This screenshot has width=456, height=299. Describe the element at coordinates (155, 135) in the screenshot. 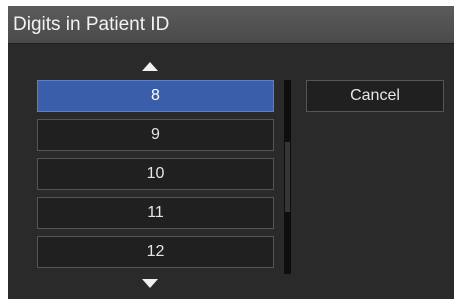

I see `list-item-9: 9` at that location.